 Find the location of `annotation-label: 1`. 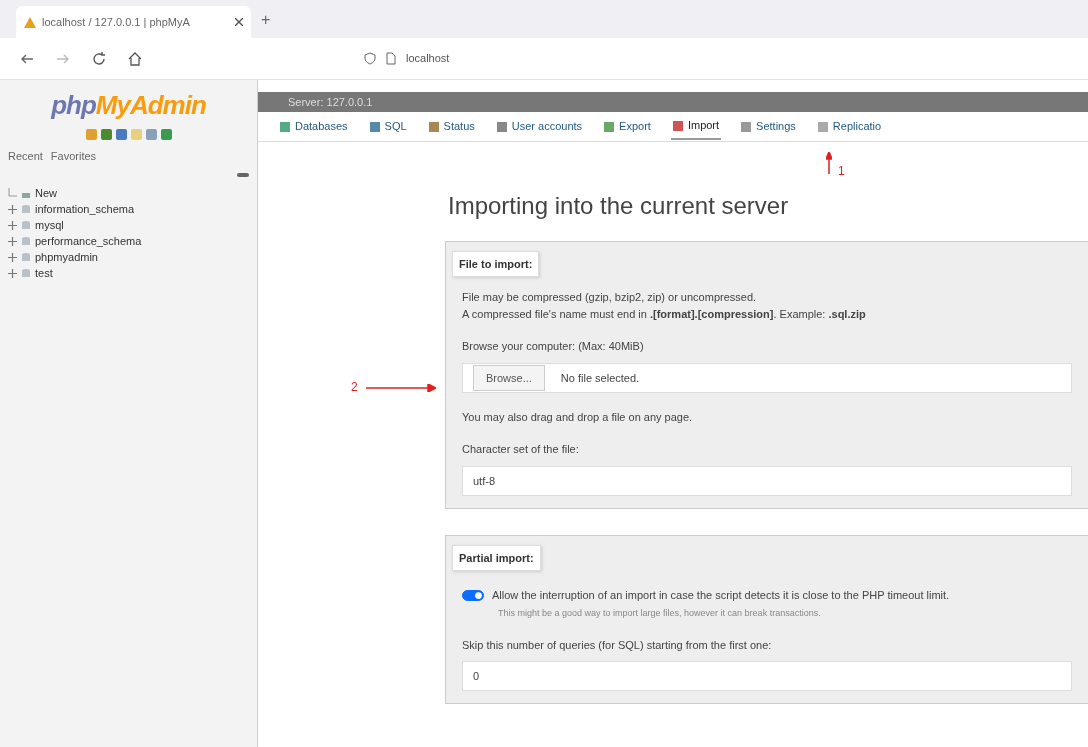

annotation-label: 1 is located at coordinates (841, 171).